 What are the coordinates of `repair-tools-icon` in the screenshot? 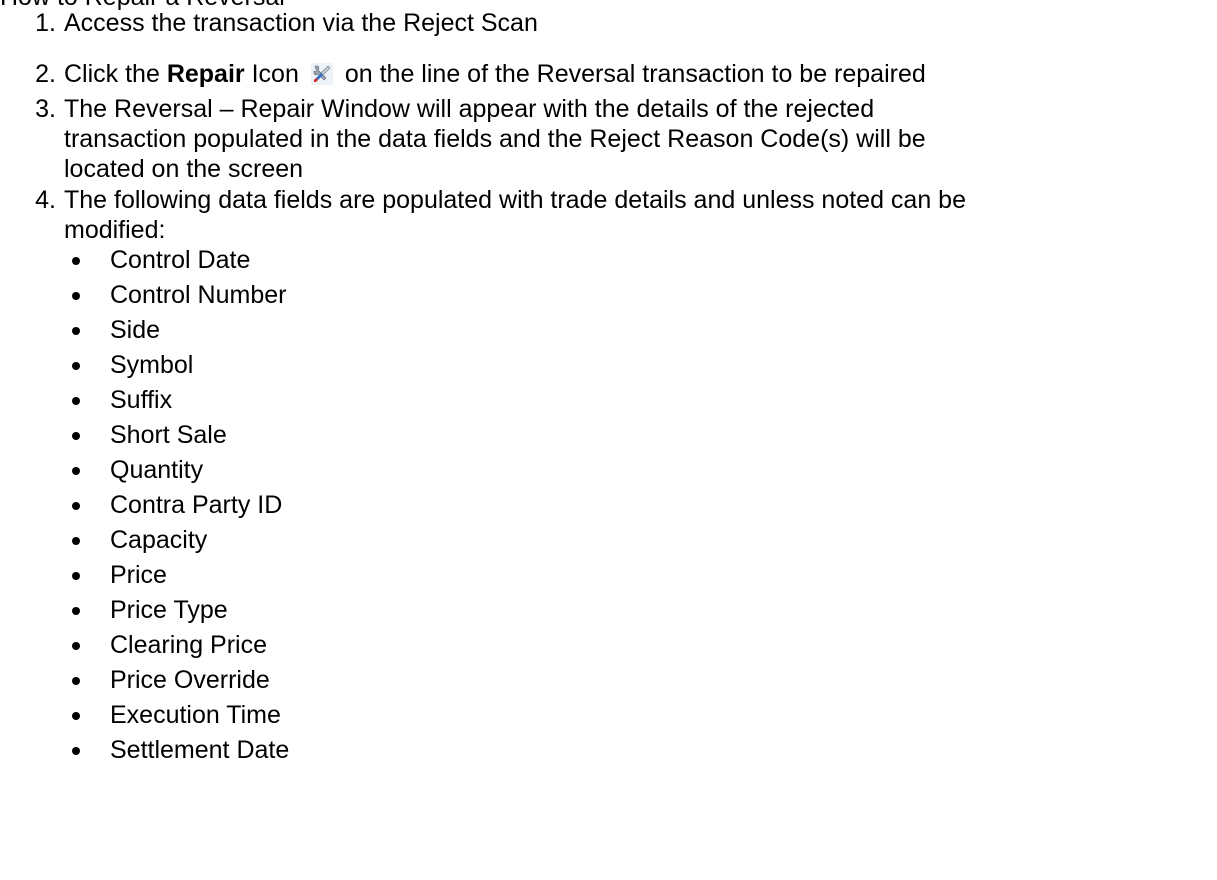 It's located at (321, 73).